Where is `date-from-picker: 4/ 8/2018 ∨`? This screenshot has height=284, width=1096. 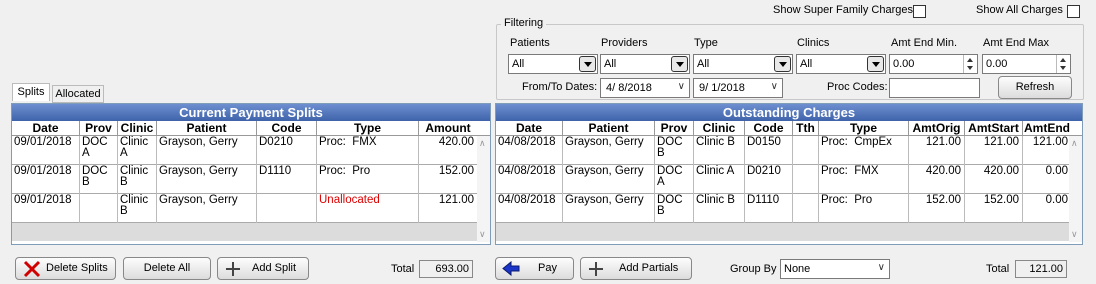
date-from-picker: 4/ 8/2018 ∨ is located at coordinates (645, 88).